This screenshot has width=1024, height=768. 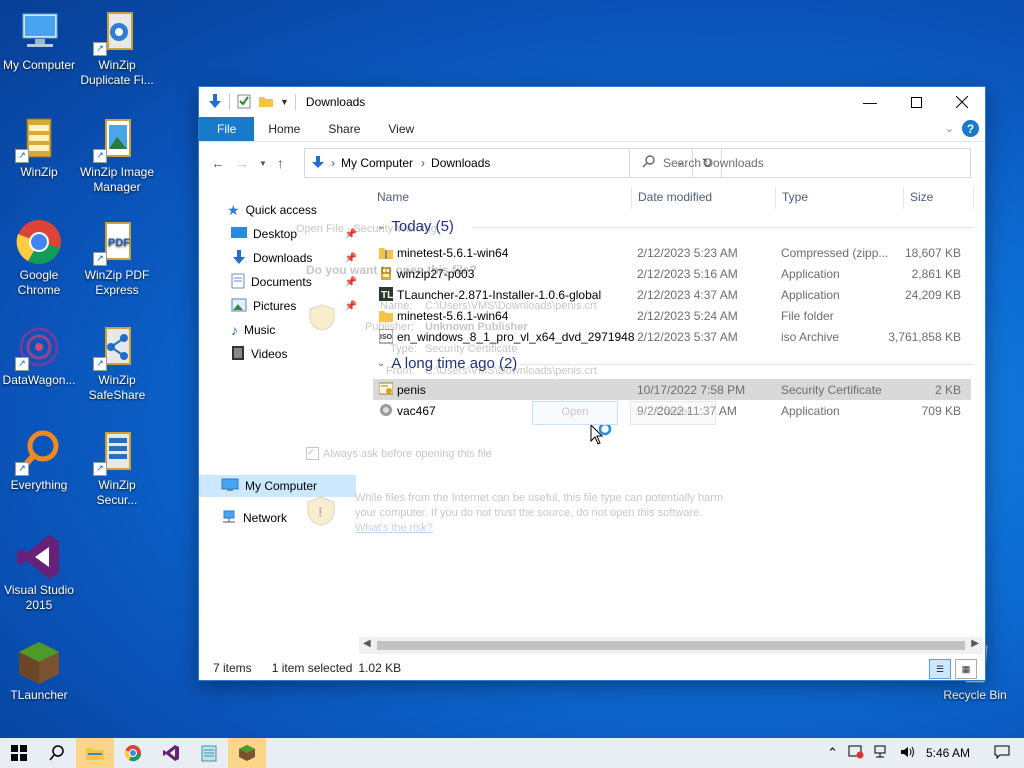 What do you see at coordinates (295, 102) in the screenshot?
I see `divider` at bounding box center [295, 102].